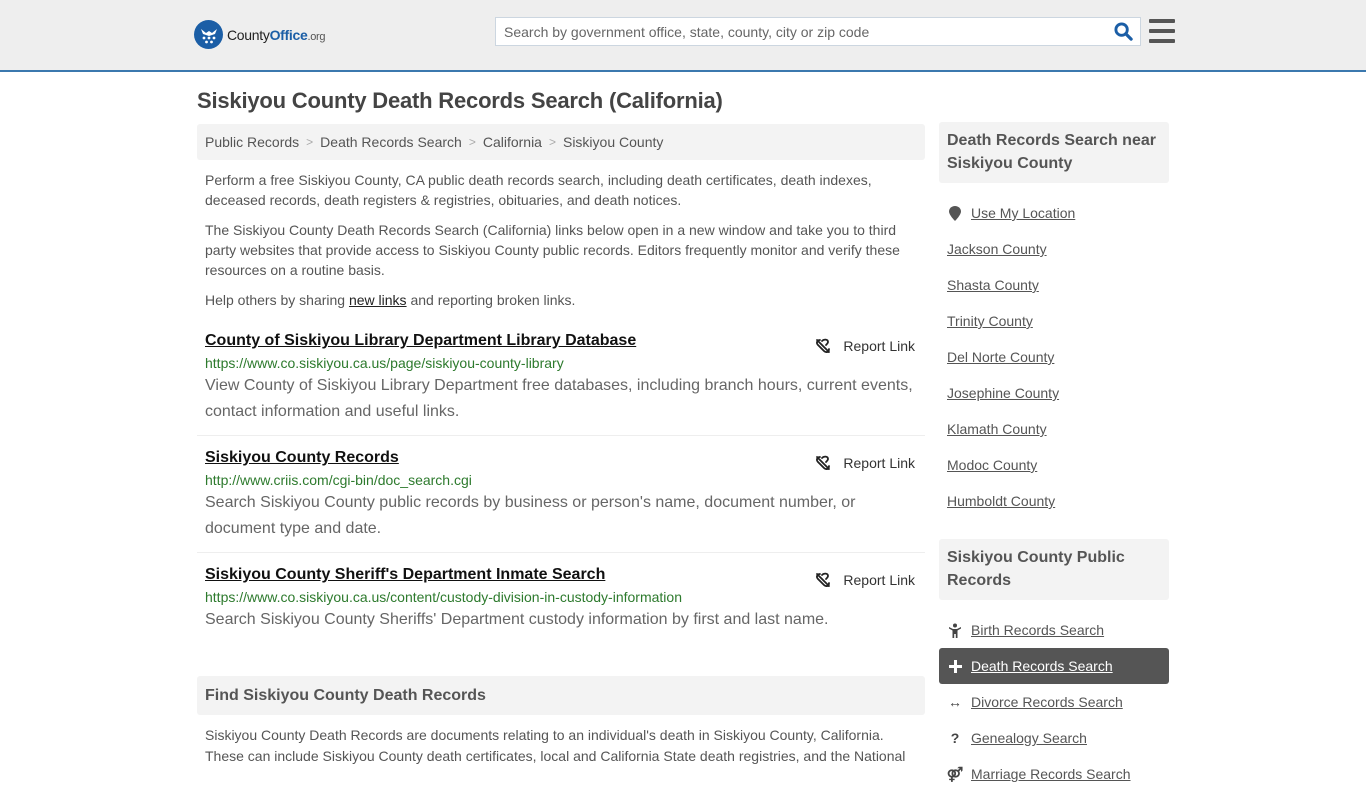 Image resolution: width=1366 pixels, height=792 pixels. Describe the element at coordinates (1029, 738) in the screenshot. I see `genealogy-link: Genealogy Search` at that location.